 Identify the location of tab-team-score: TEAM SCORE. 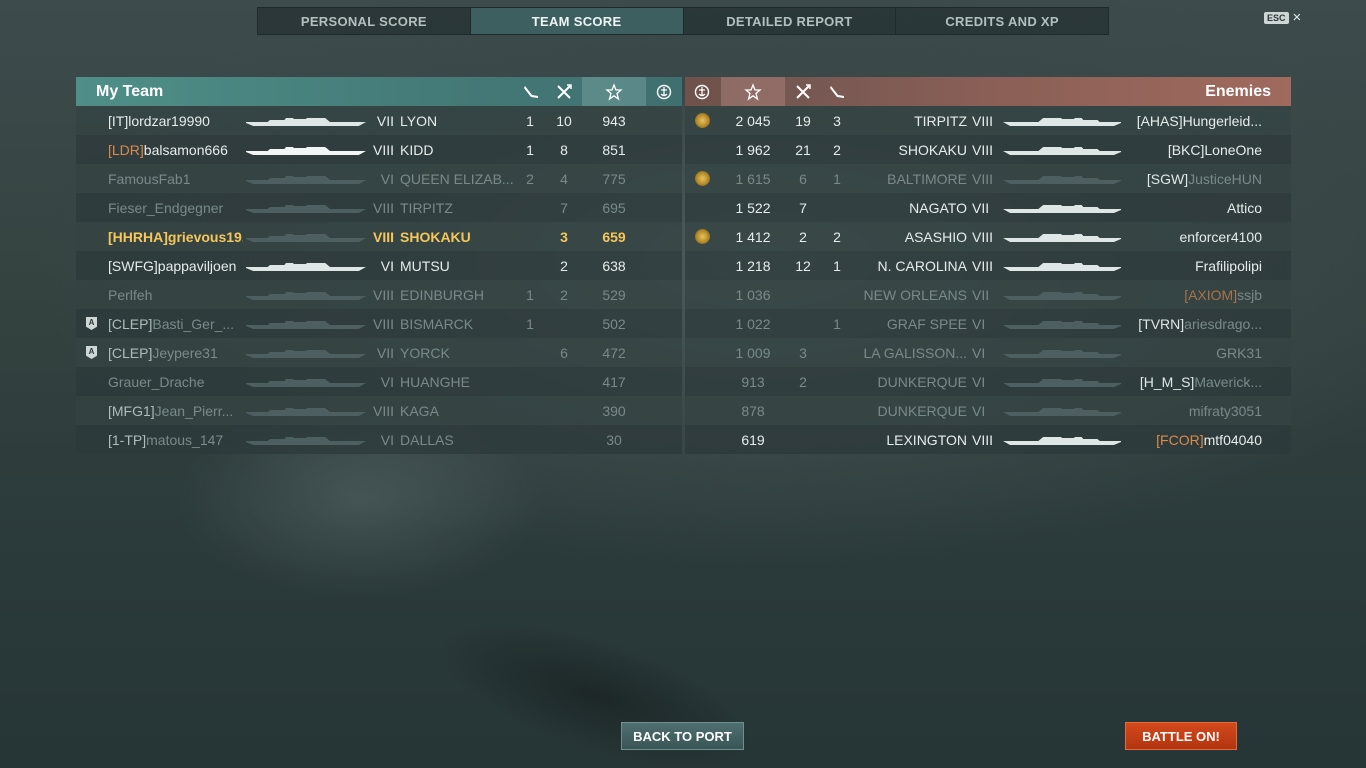
(577, 21).